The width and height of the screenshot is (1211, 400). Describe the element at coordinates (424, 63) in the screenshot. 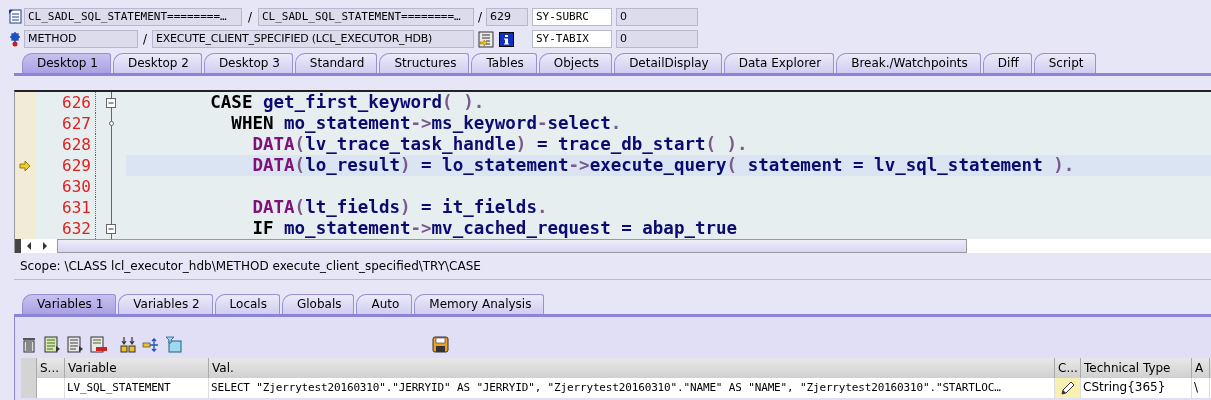

I see `tab: Structures` at that location.